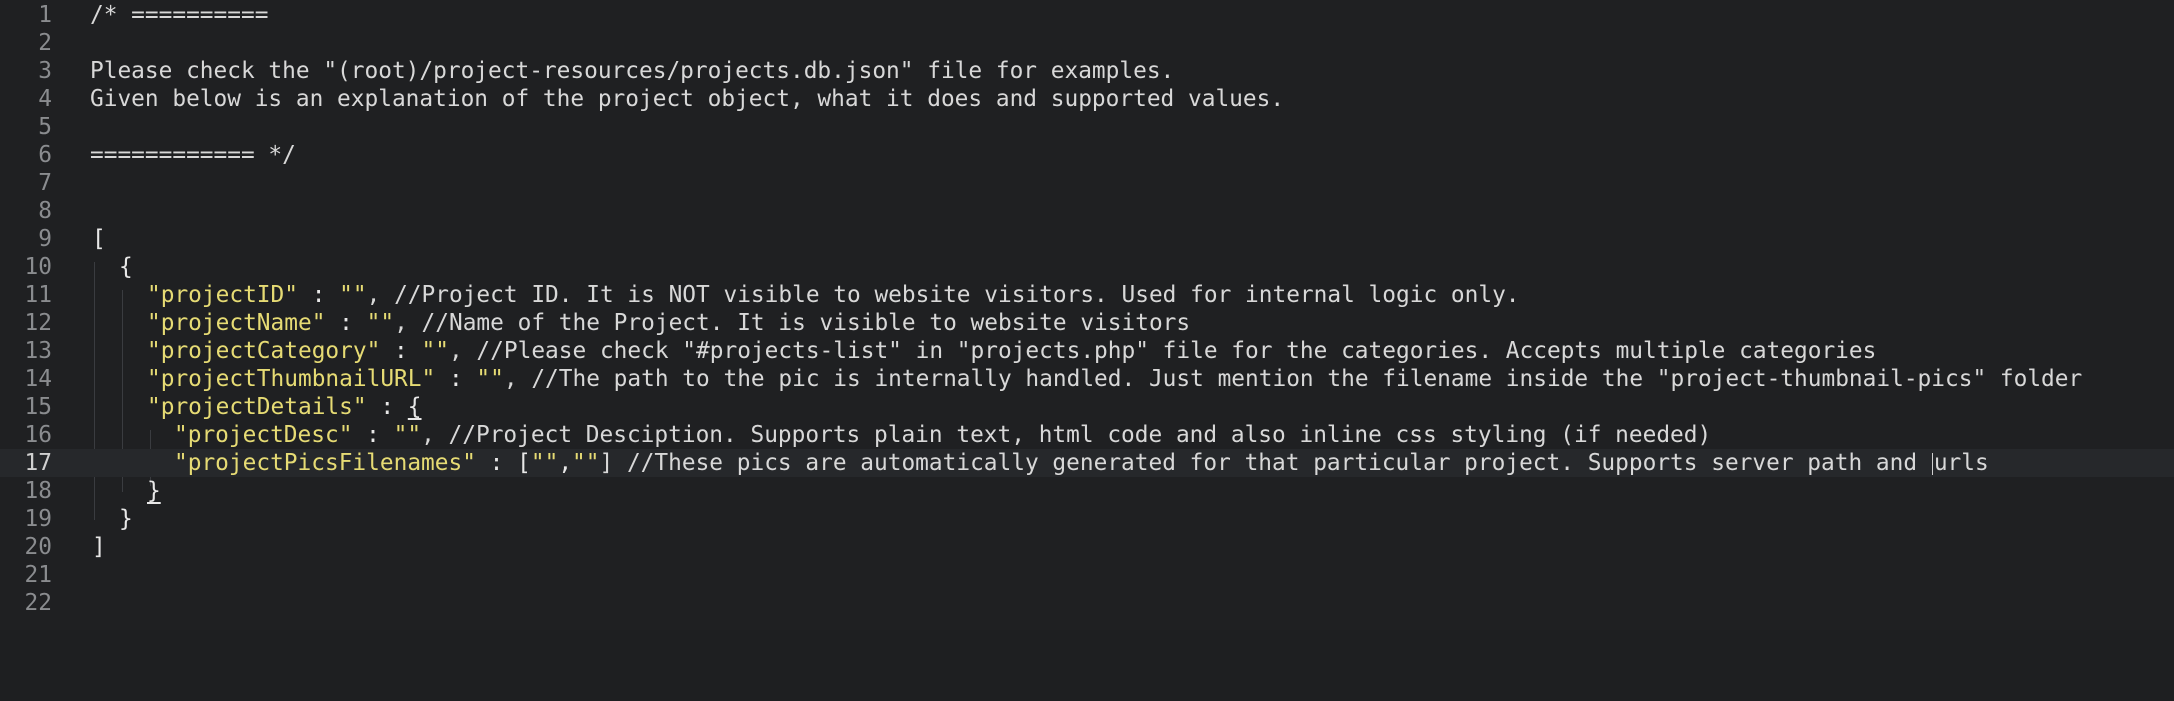 Image resolution: width=2174 pixels, height=701 pixels. What do you see at coordinates (38, 379) in the screenshot?
I see `line-number: 14` at bounding box center [38, 379].